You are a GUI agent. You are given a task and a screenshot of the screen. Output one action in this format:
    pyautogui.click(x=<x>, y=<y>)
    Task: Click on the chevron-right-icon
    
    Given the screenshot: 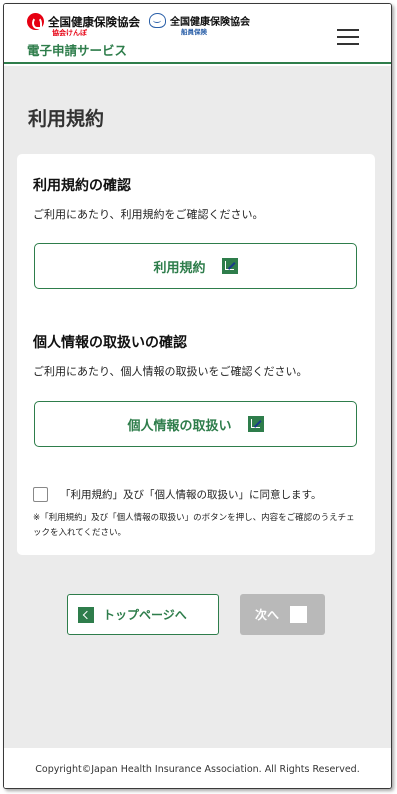 What is the action you would take?
    pyautogui.click(x=299, y=614)
    